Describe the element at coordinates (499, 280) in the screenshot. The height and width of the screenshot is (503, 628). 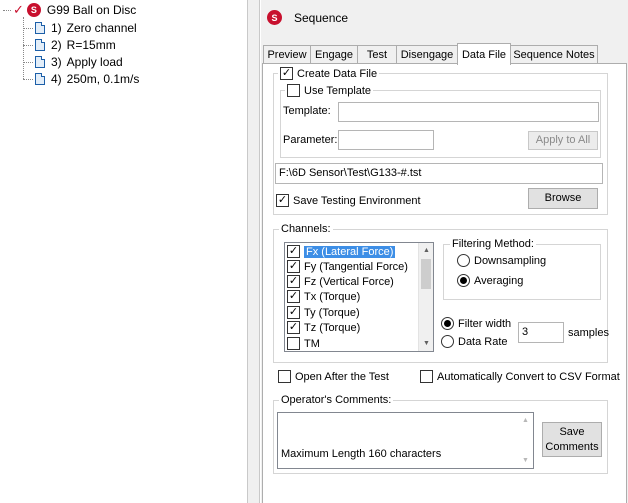
I see `averaging-label: Averaging` at that location.